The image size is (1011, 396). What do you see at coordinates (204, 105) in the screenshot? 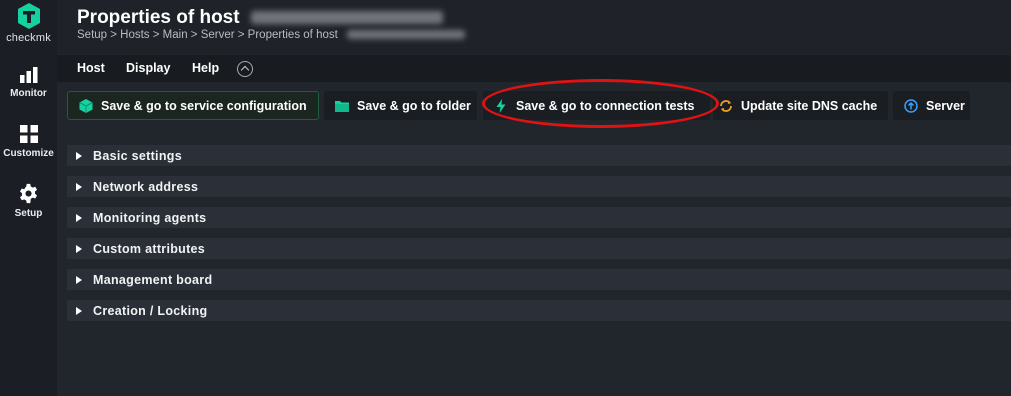
I see `button-label: Save & go to service configuration` at bounding box center [204, 105].